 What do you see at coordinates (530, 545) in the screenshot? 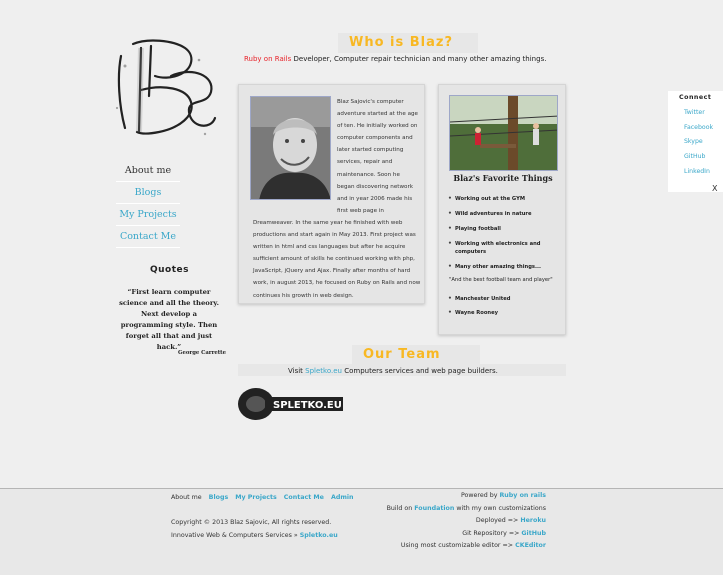
I see `ckeditor-link: CKEditor` at bounding box center [530, 545].